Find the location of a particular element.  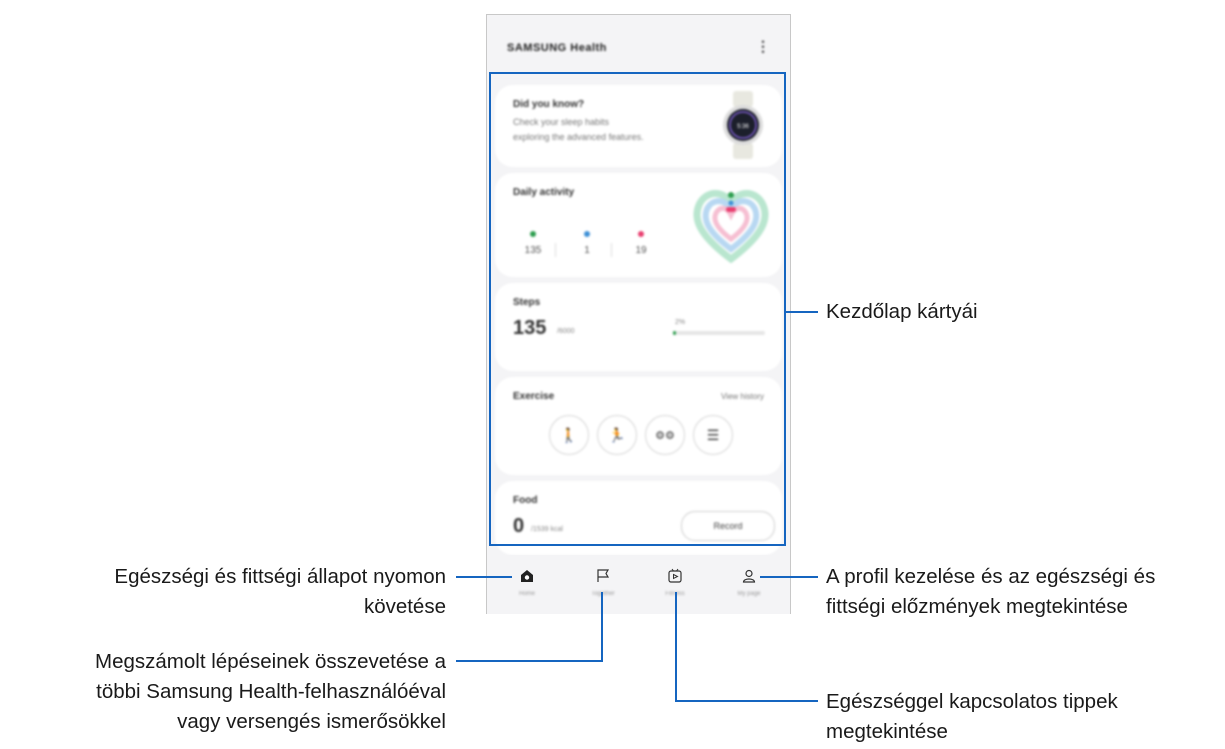

home-annotation-line-1: Egészségi és fittségi állapot nyomon is located at coordinates (280, 576).